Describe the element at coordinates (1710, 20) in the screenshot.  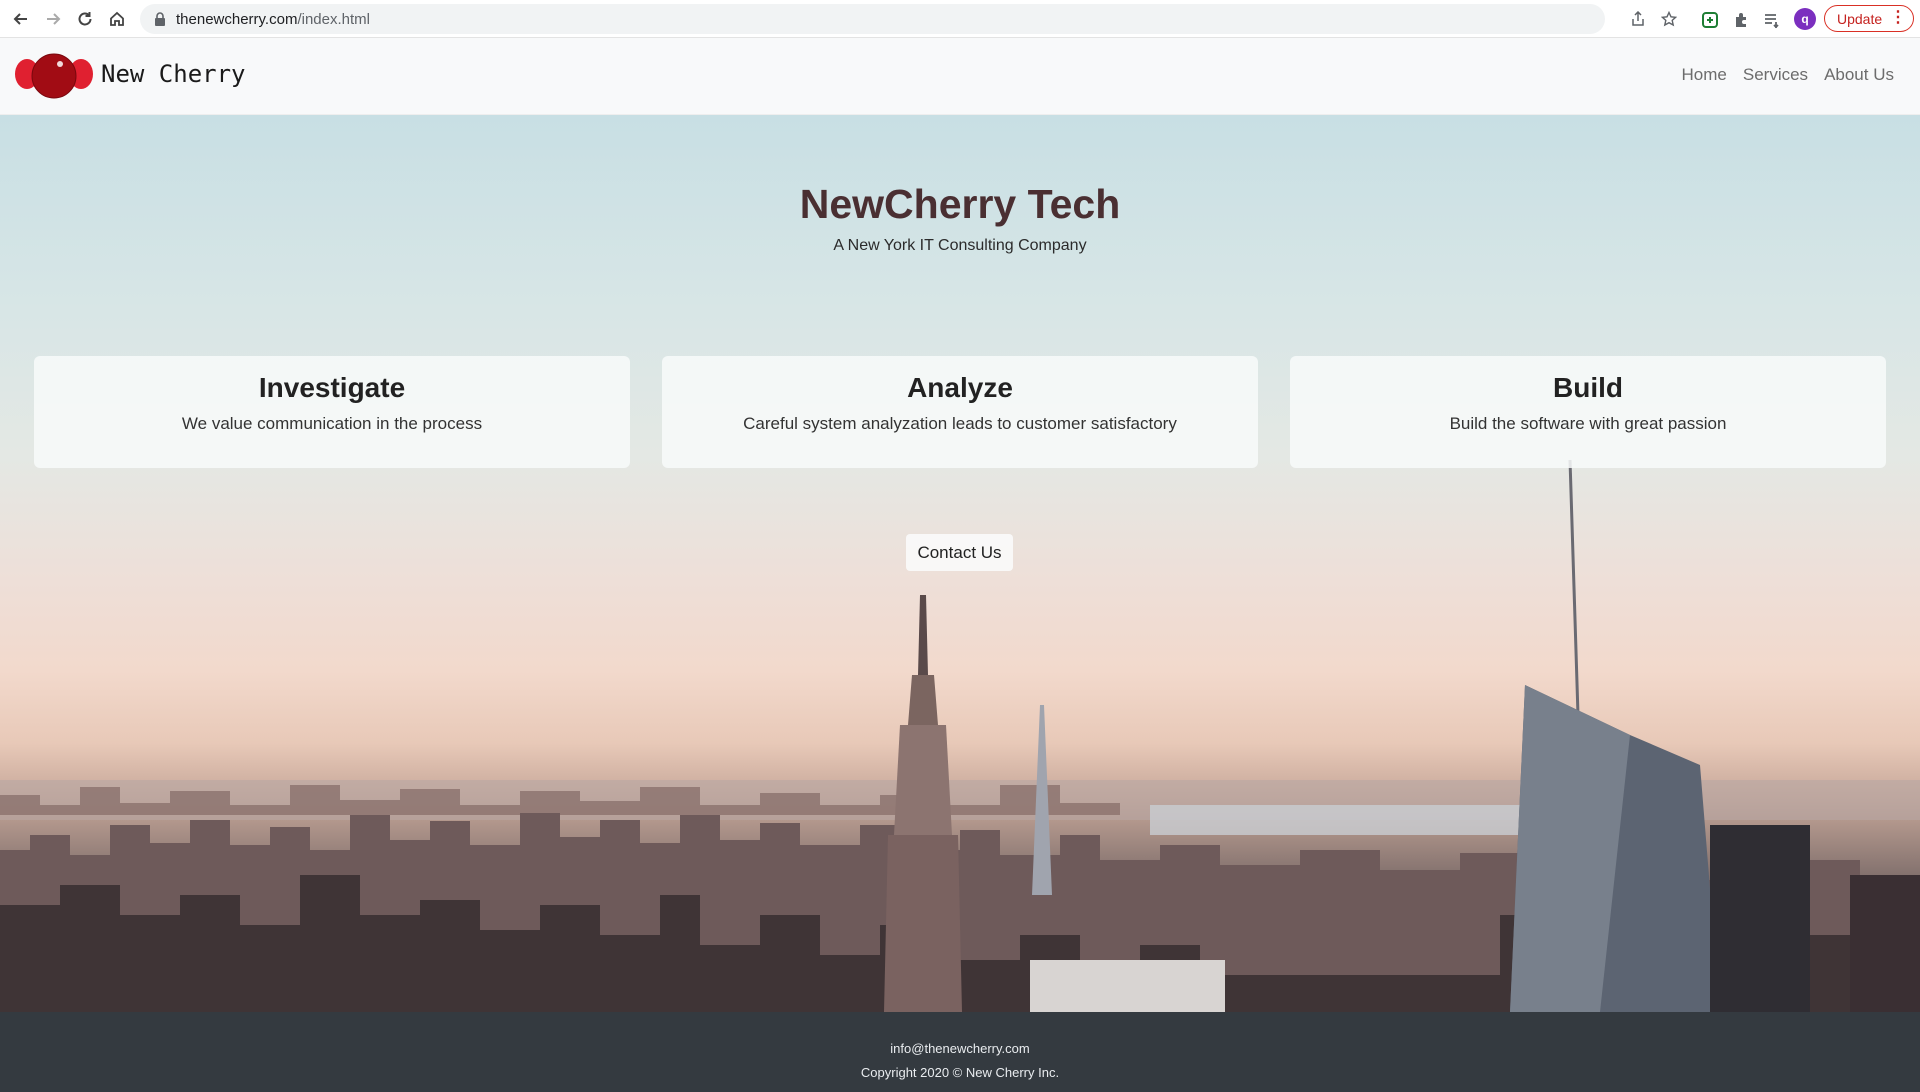
I see `extension-grammar-icon` at that location.